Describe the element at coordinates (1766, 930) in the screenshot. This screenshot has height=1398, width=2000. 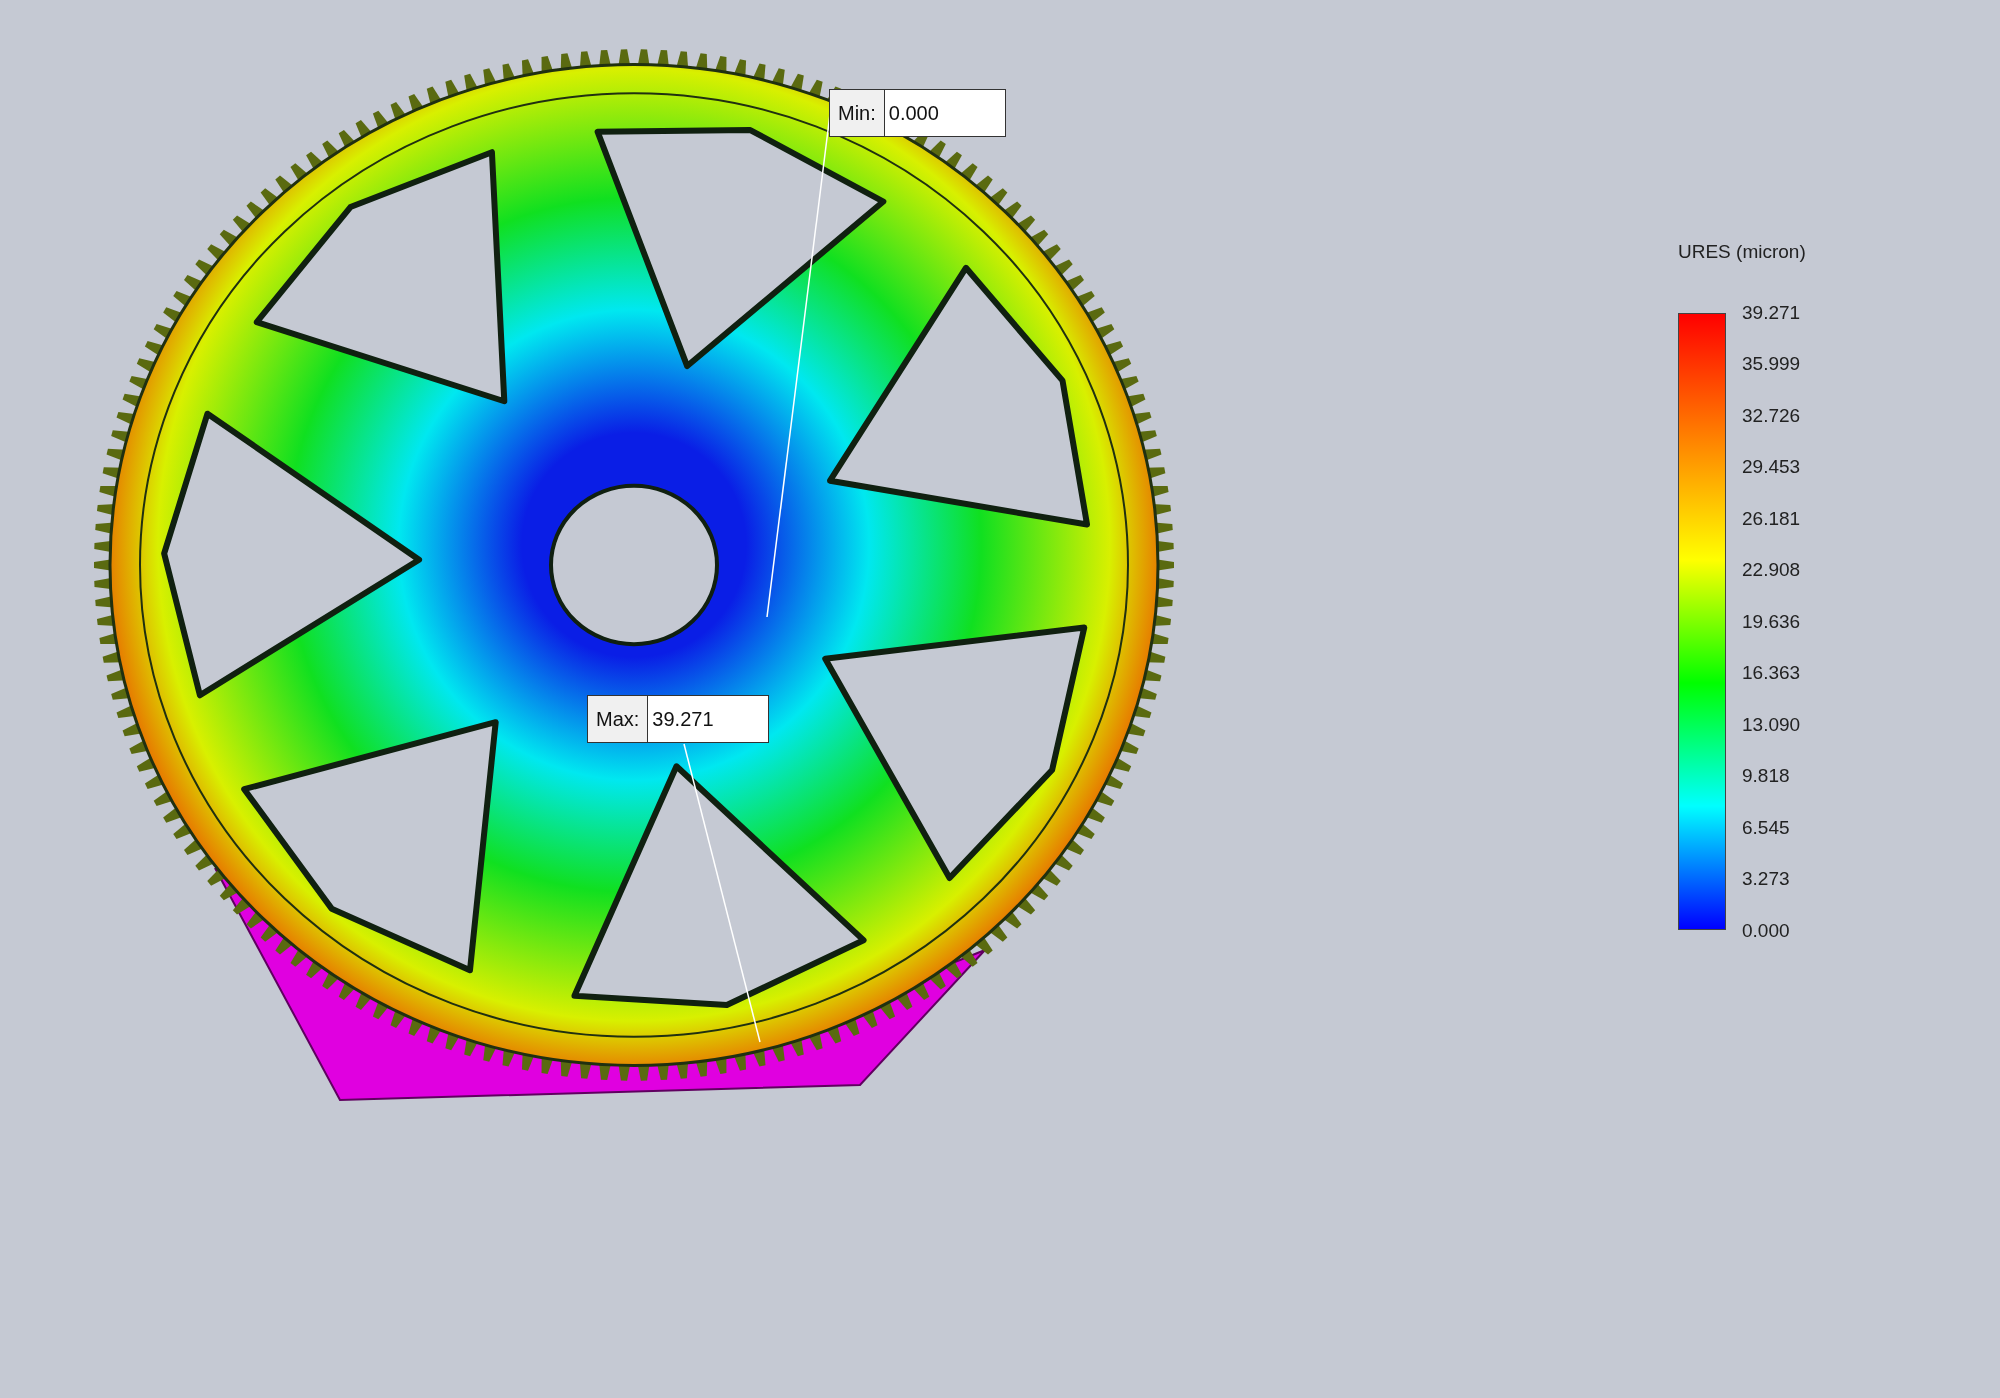
I see `scale-tick-label: 0.000` at that location.